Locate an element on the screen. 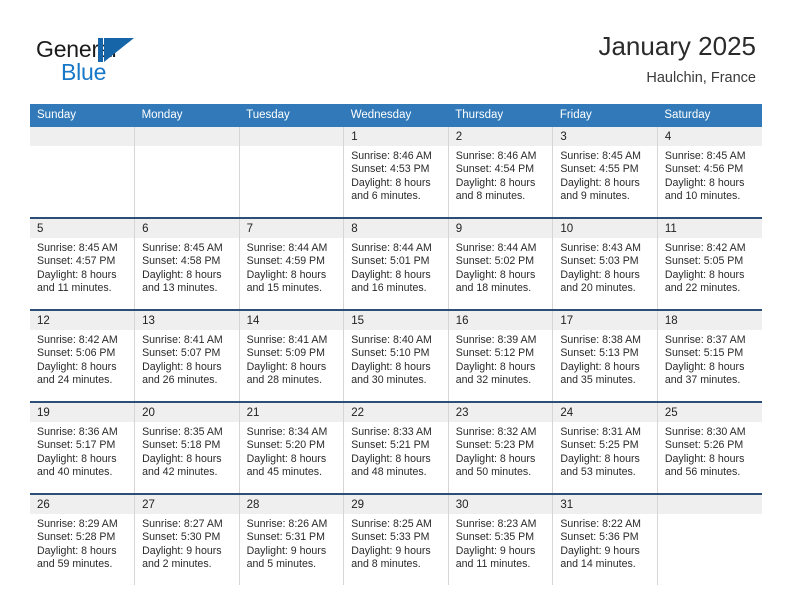  daylight-text-line2: and 22 minutes. is located at coordinates (702, 287).